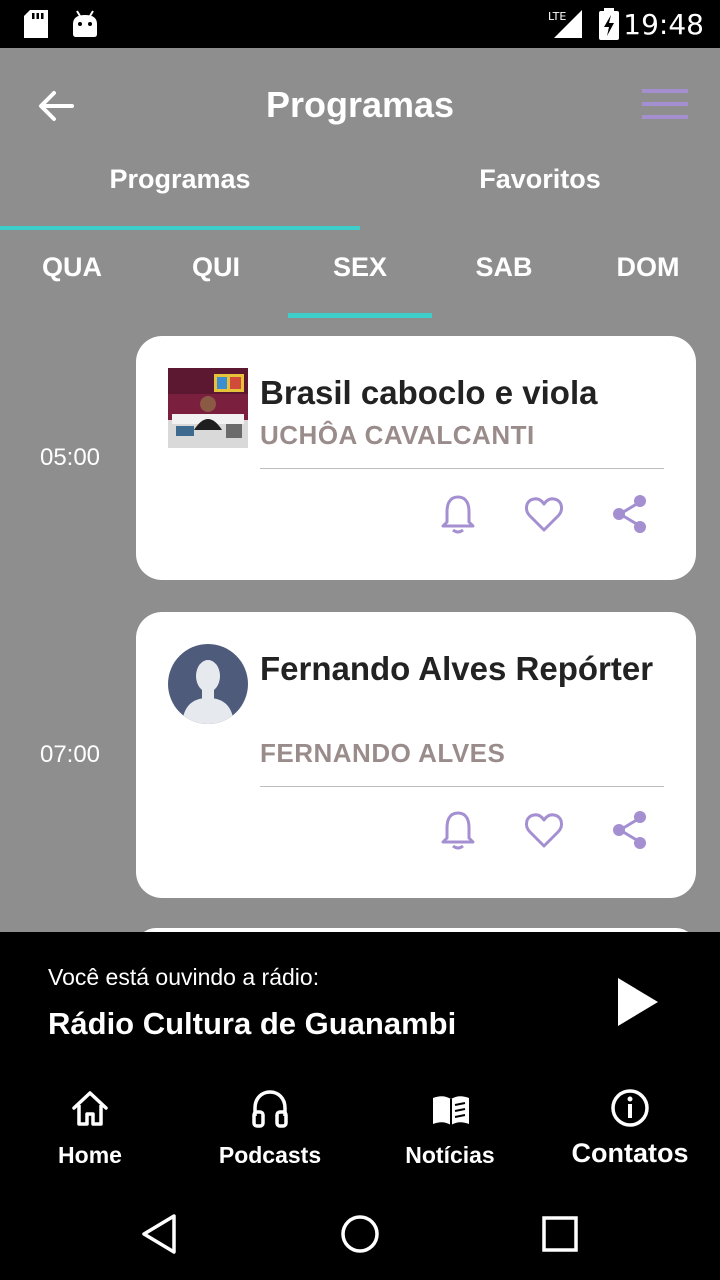 The height and width of the screenshot is (1280, 720). What do you see at coordinates (504, 277) in the screenshot?
I see `day-tab-sab: SAB` at bounding box center [504, 277].